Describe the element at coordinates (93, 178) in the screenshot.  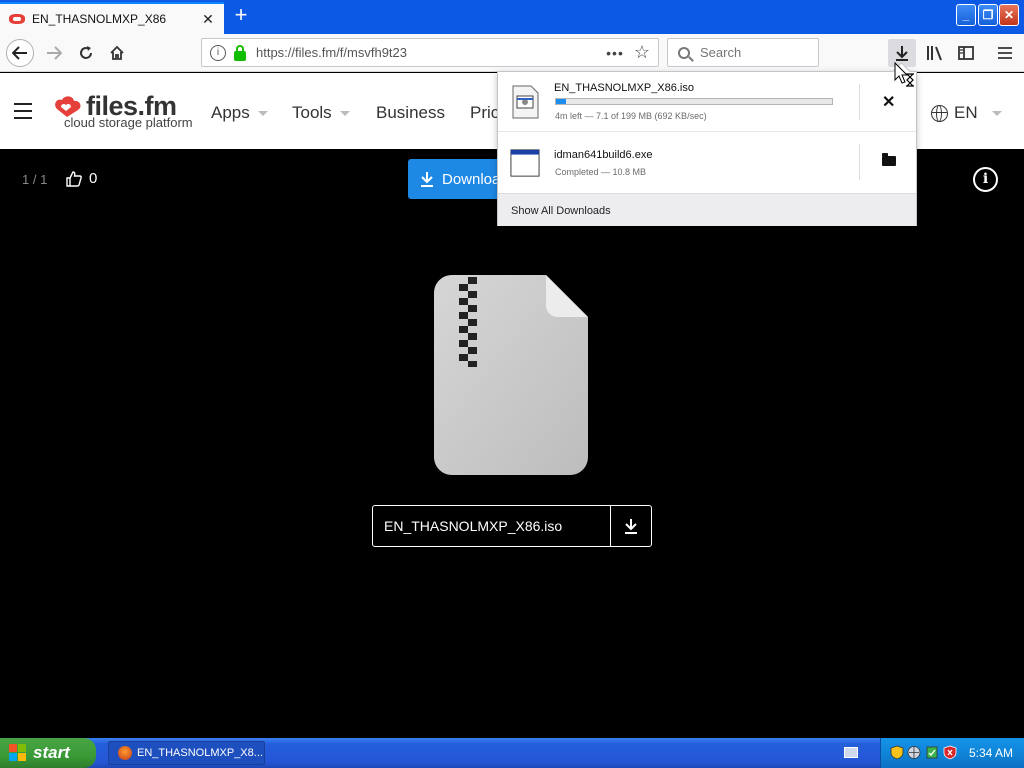
I see `like-count: 0` at that location.